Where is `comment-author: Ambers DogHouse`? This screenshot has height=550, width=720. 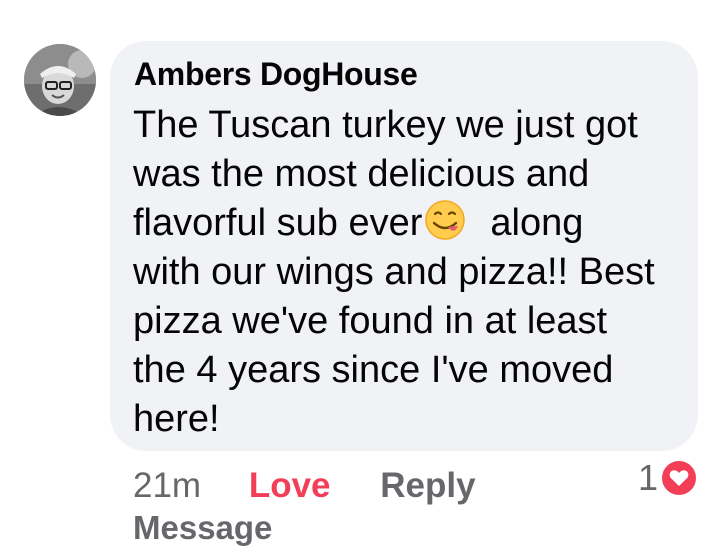 comment-author: Ambers DogHouse is located at coordinates (276, 74).